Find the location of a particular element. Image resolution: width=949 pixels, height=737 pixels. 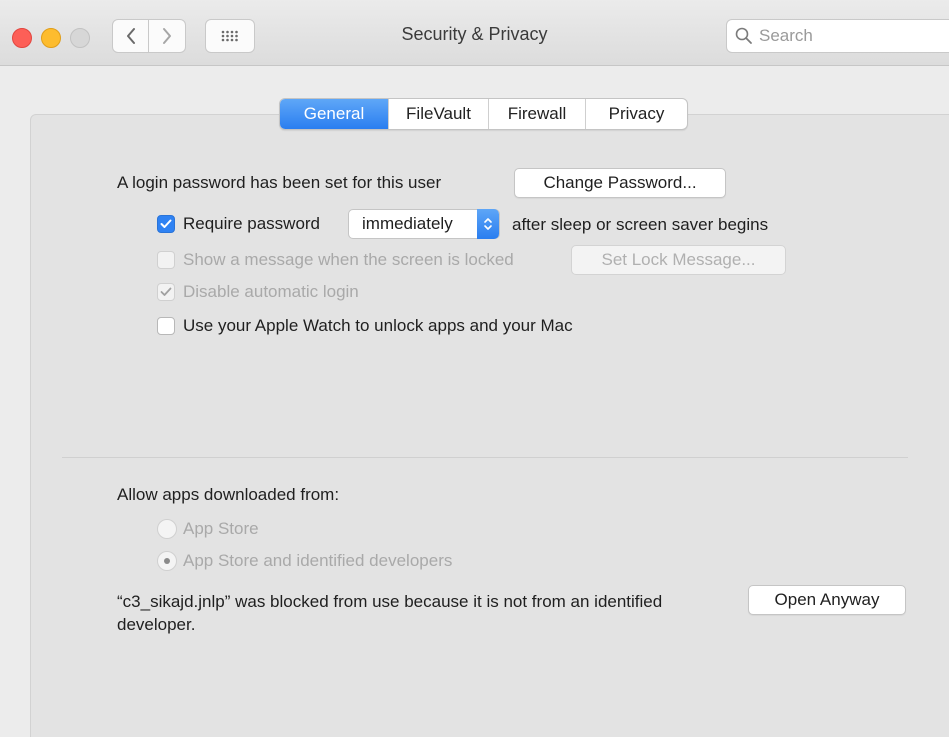

app-store-radio is located at coordinates (167, 529).